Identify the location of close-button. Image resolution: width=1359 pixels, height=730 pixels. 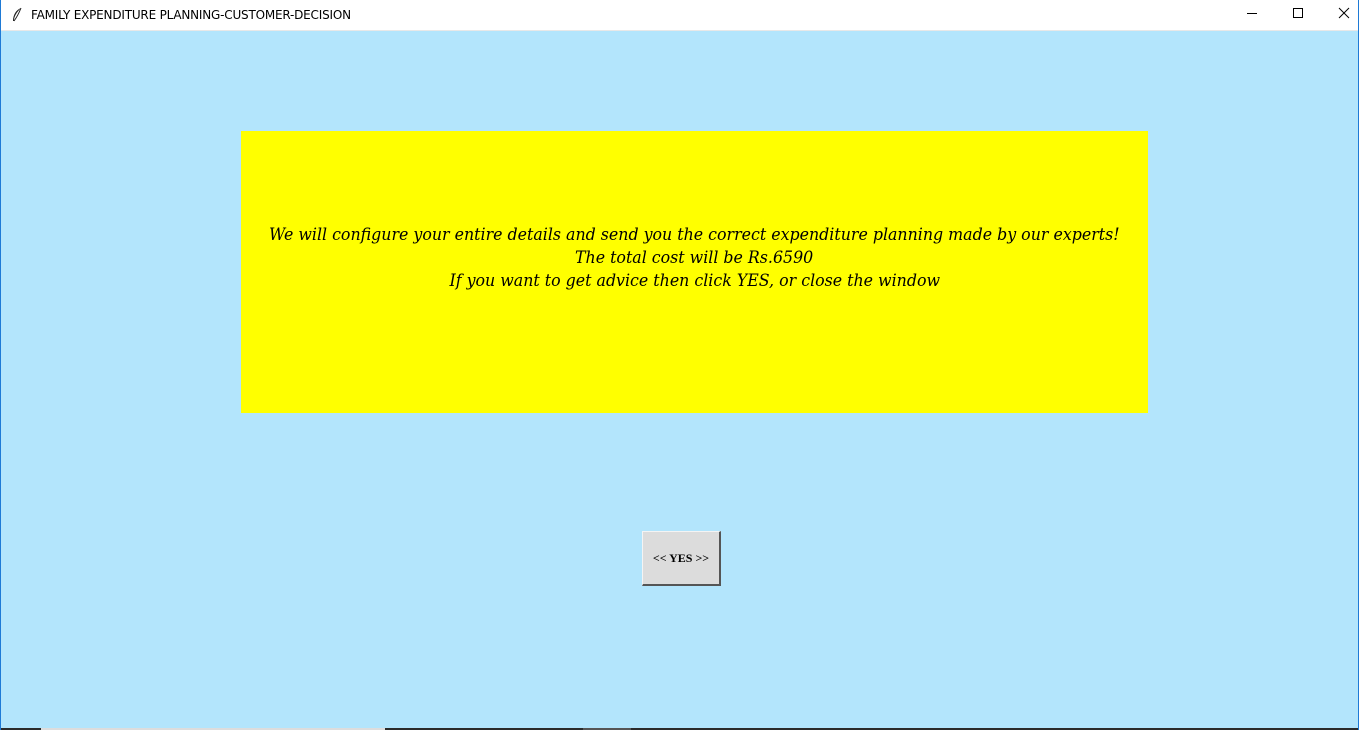
(1339, 15).